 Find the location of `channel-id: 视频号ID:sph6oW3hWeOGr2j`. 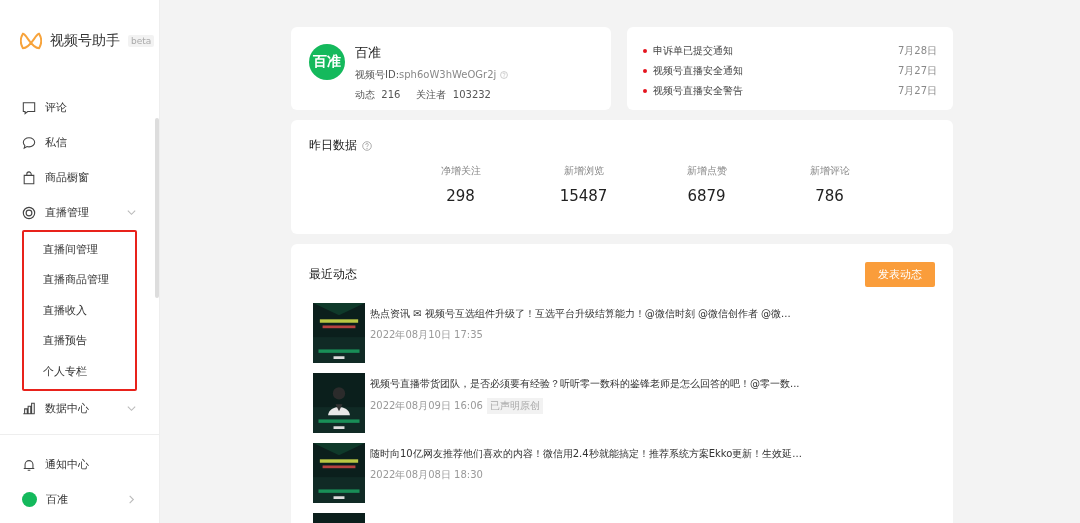

channel-id: 视频号ID:sph6oW3hWeOGr2j is located at coordinates (426, 75).